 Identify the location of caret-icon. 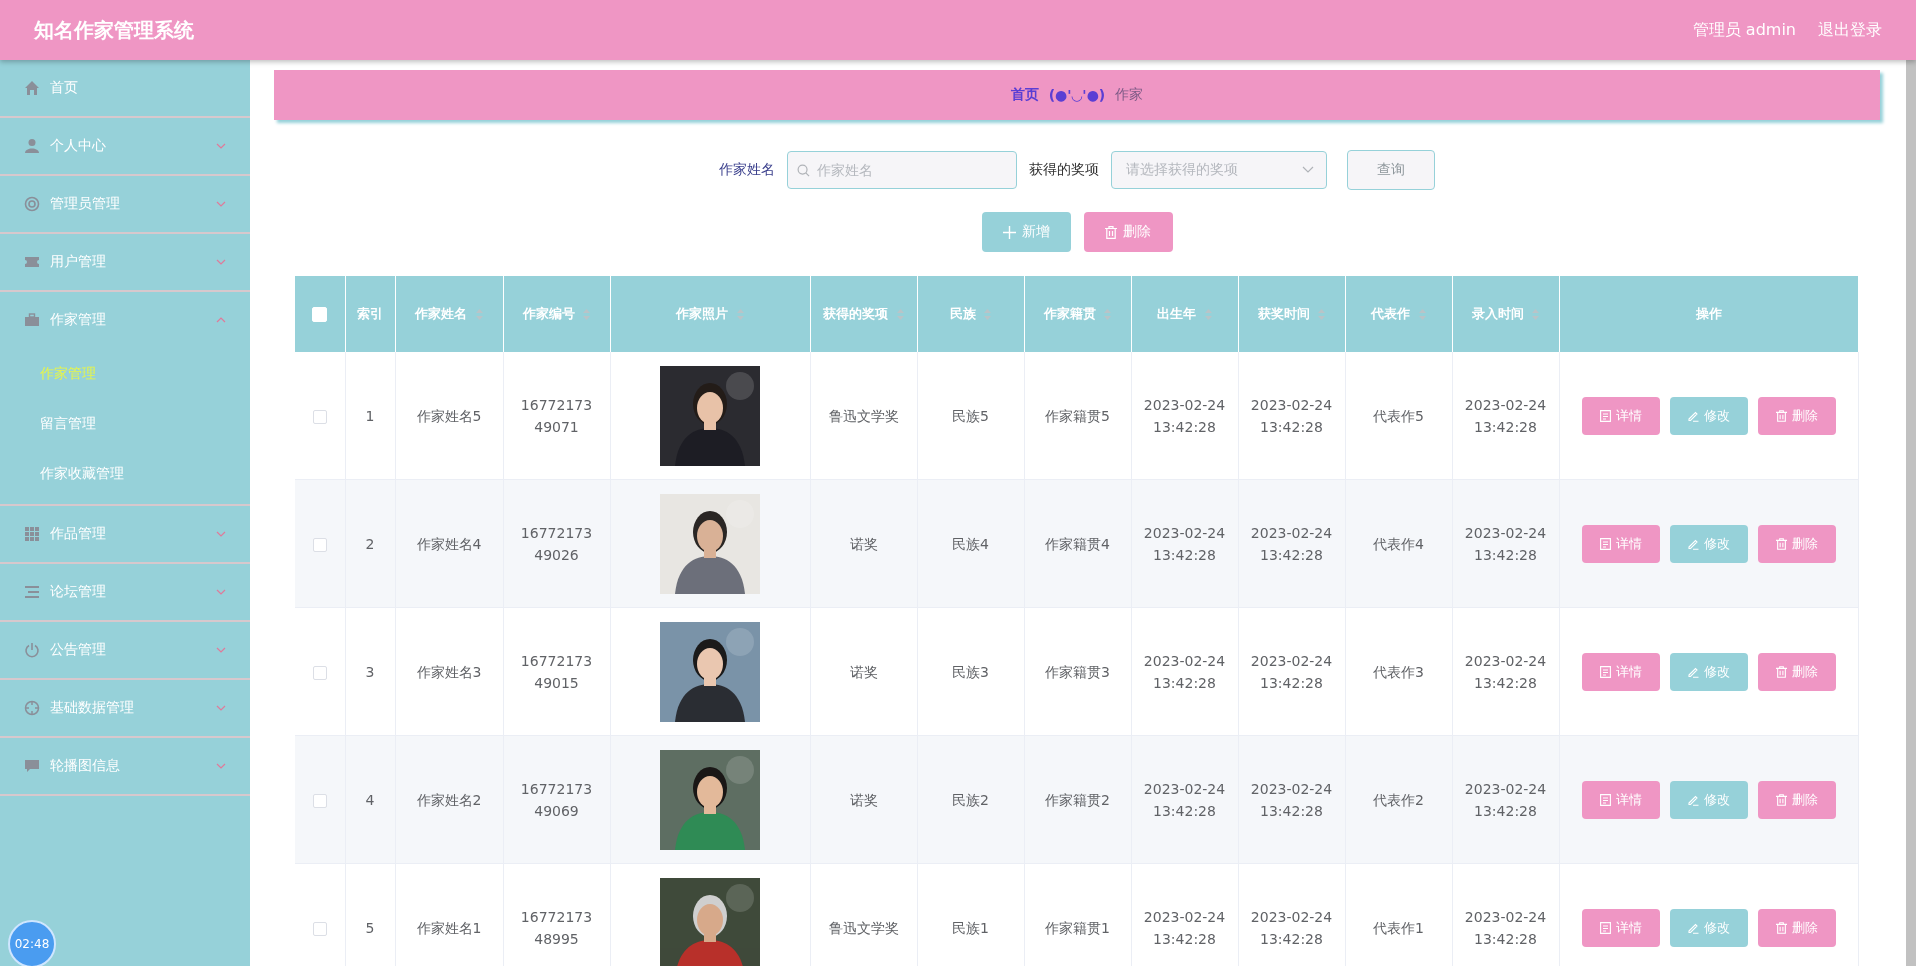
(1308, 170).